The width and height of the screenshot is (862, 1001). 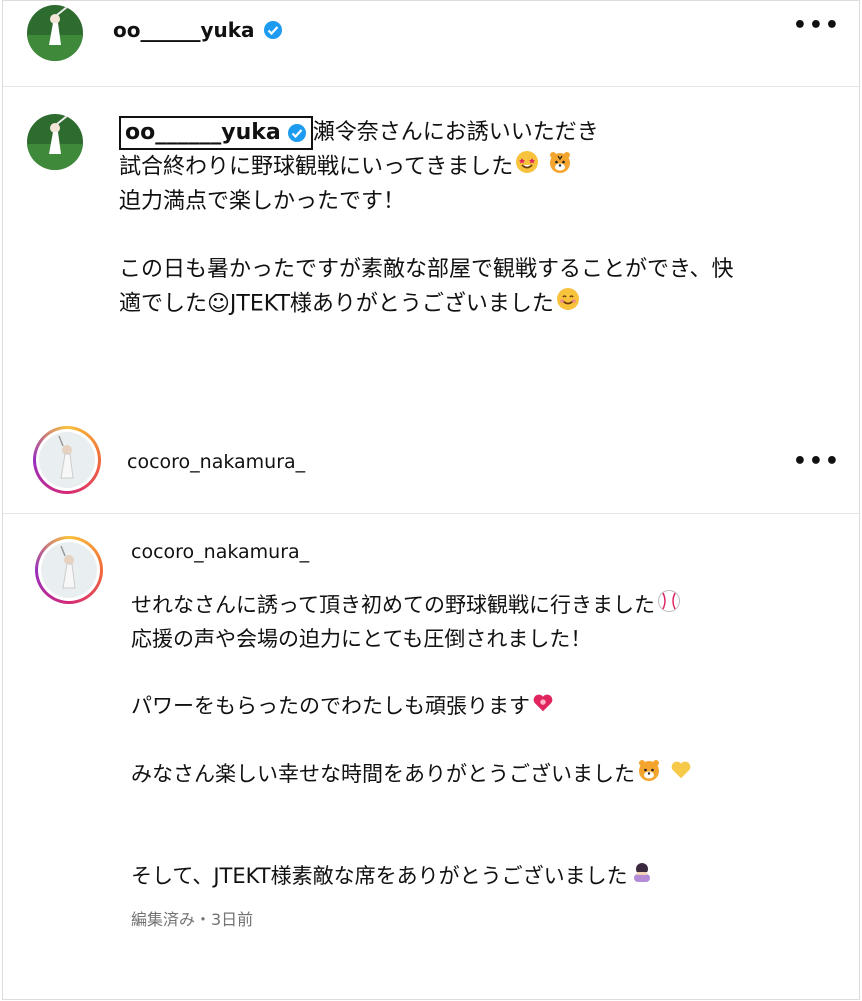 I want to click on caption-line: 迫力満点で楽しかったです！, so click(x=262, y=201).